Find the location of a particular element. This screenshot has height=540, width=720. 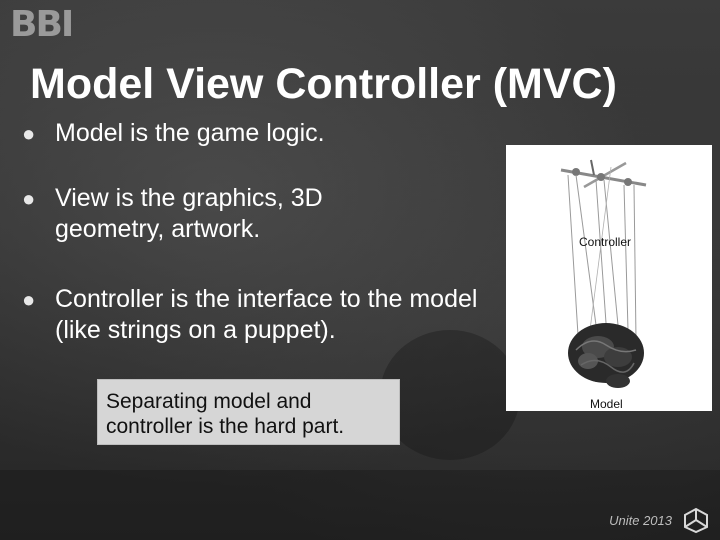

footer-event-label: Unite 2013 is located at coordinates (640, 520).